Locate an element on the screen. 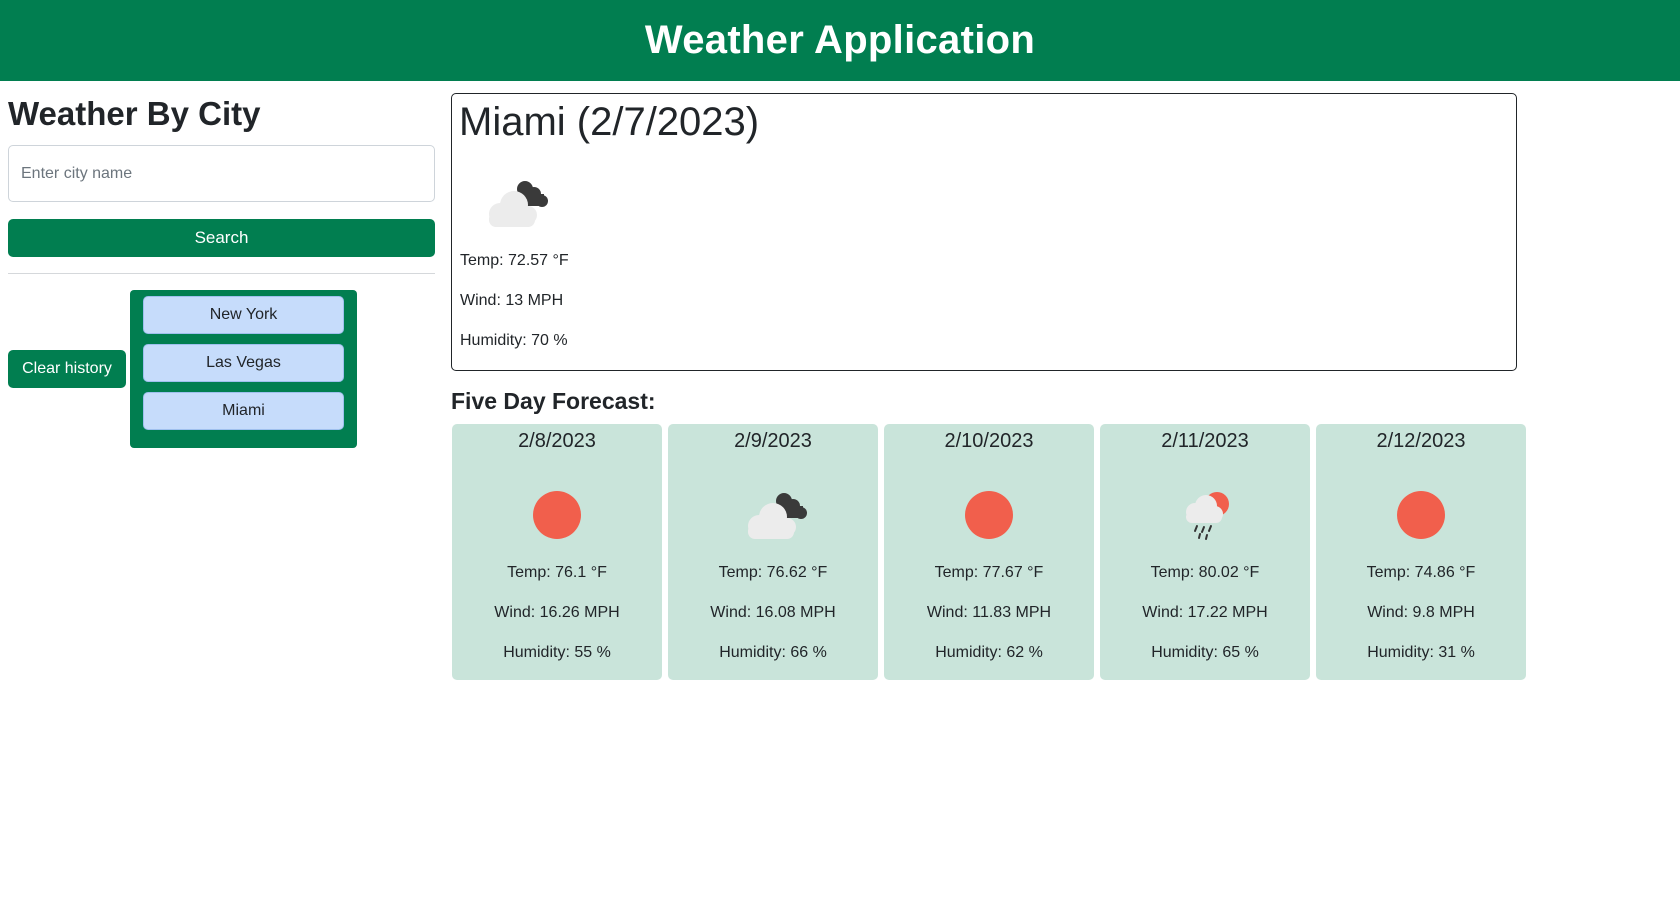 This screenshot has height=923, width=1680. current-wind: Wind: 13 MPH is located at coordinates (512, 300).